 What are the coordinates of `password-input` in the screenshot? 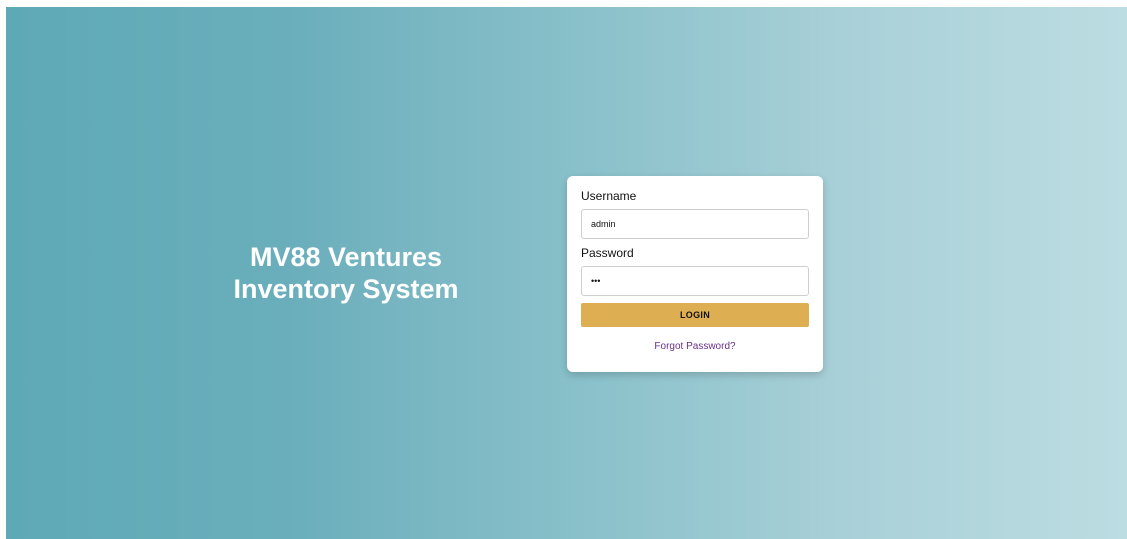 It's located at (695, 281).